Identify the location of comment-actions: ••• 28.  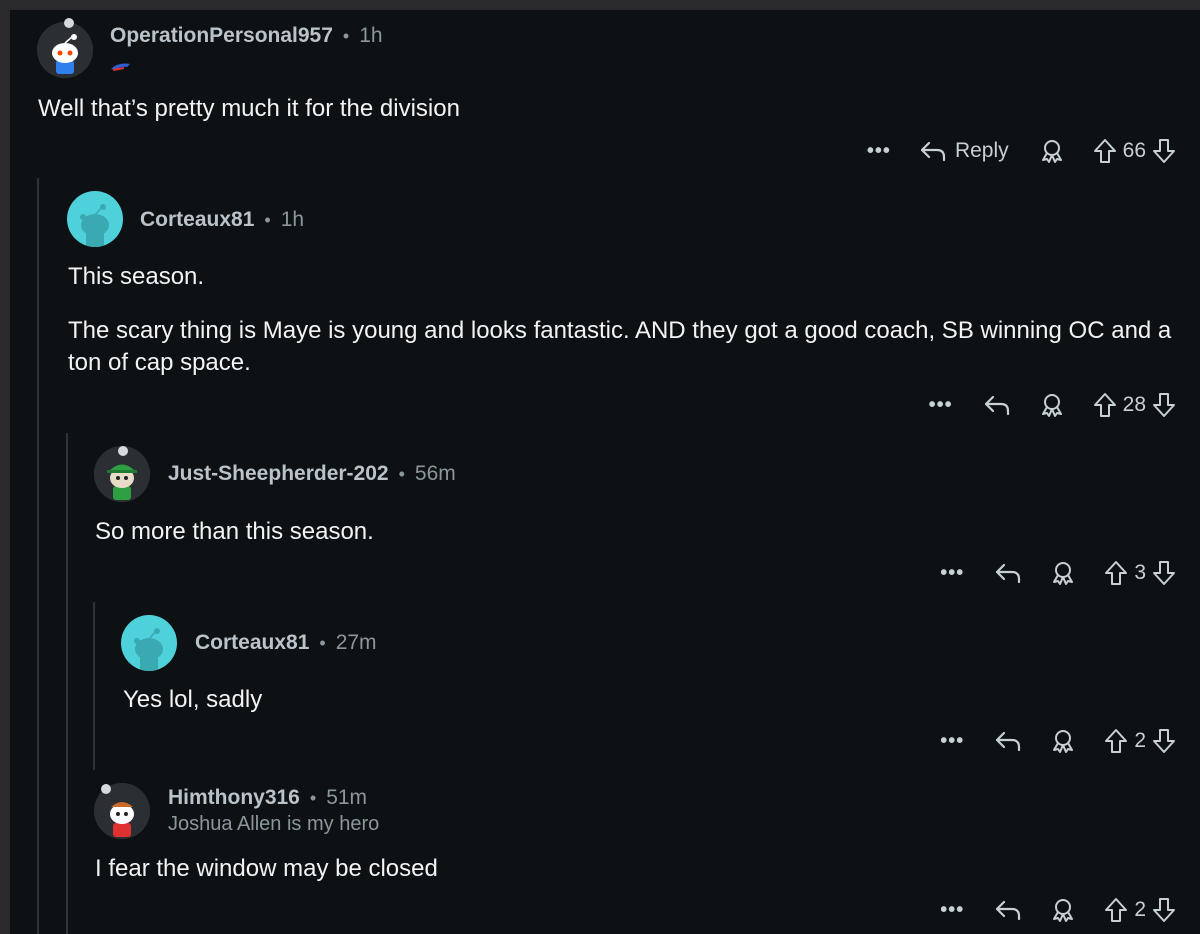
(1052, 405).